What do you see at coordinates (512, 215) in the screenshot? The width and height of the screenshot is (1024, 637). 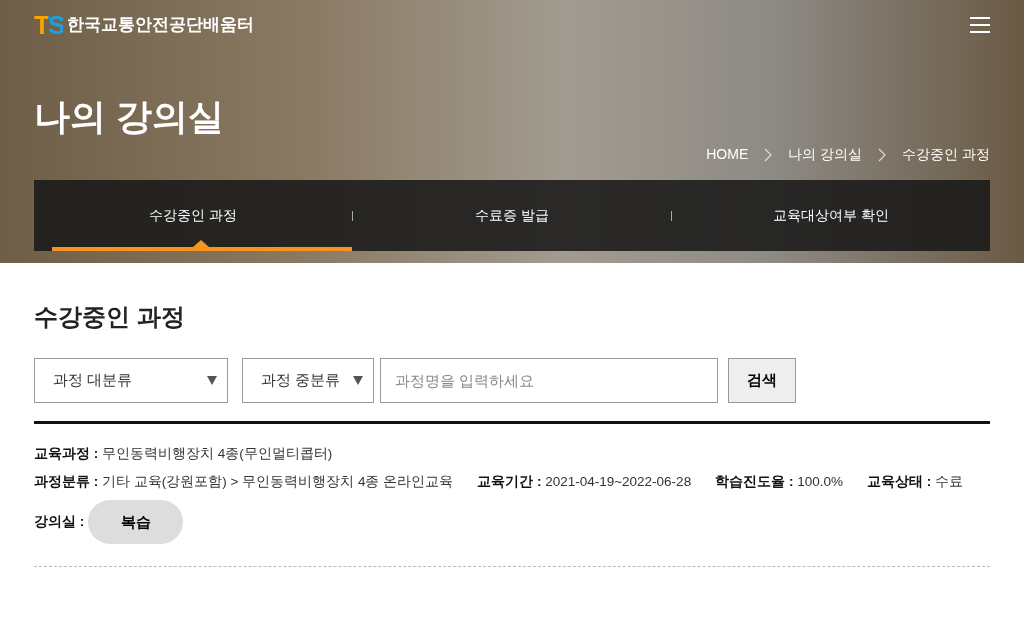 I see `tab: 수료증 발급` at bounding box center [512, 215].